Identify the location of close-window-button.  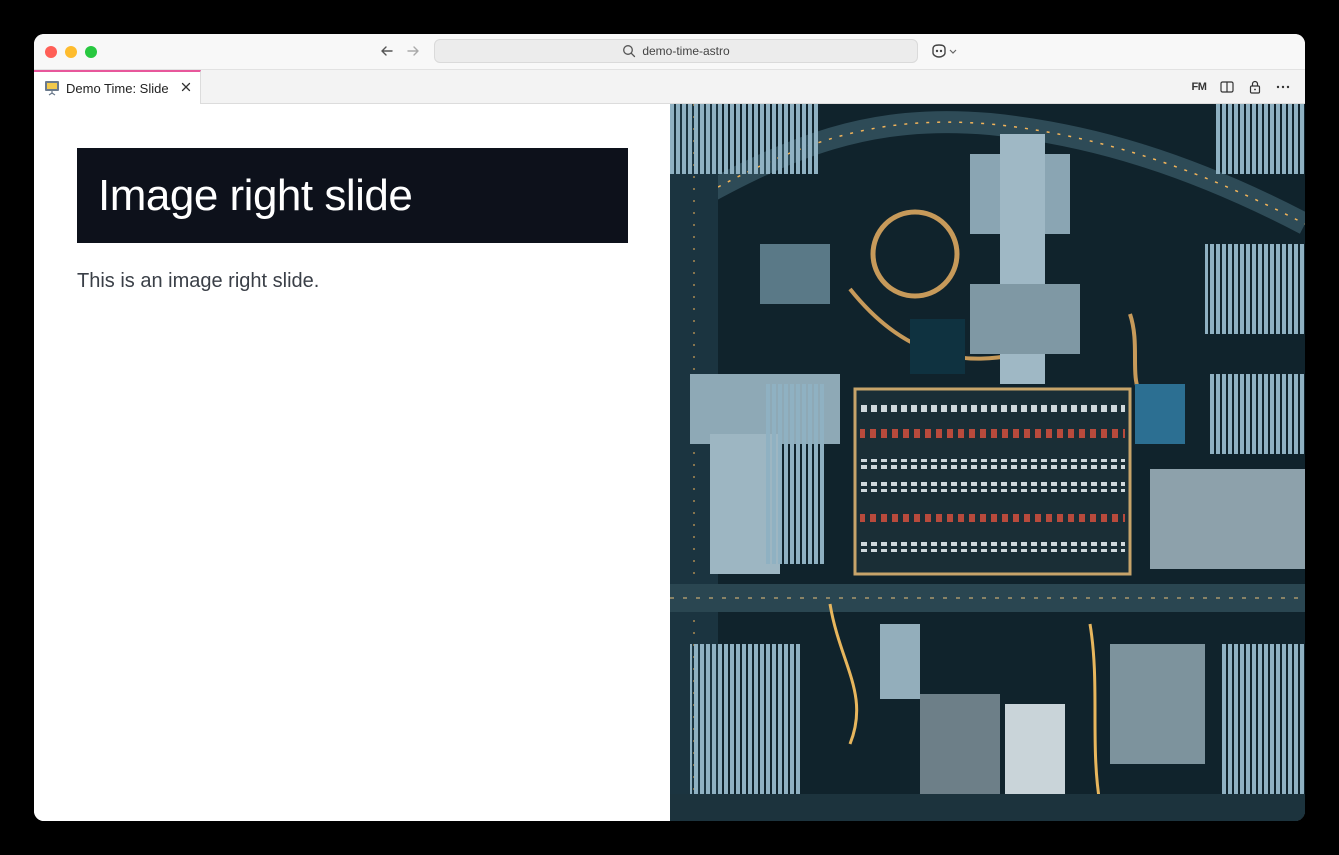
(51, 52).